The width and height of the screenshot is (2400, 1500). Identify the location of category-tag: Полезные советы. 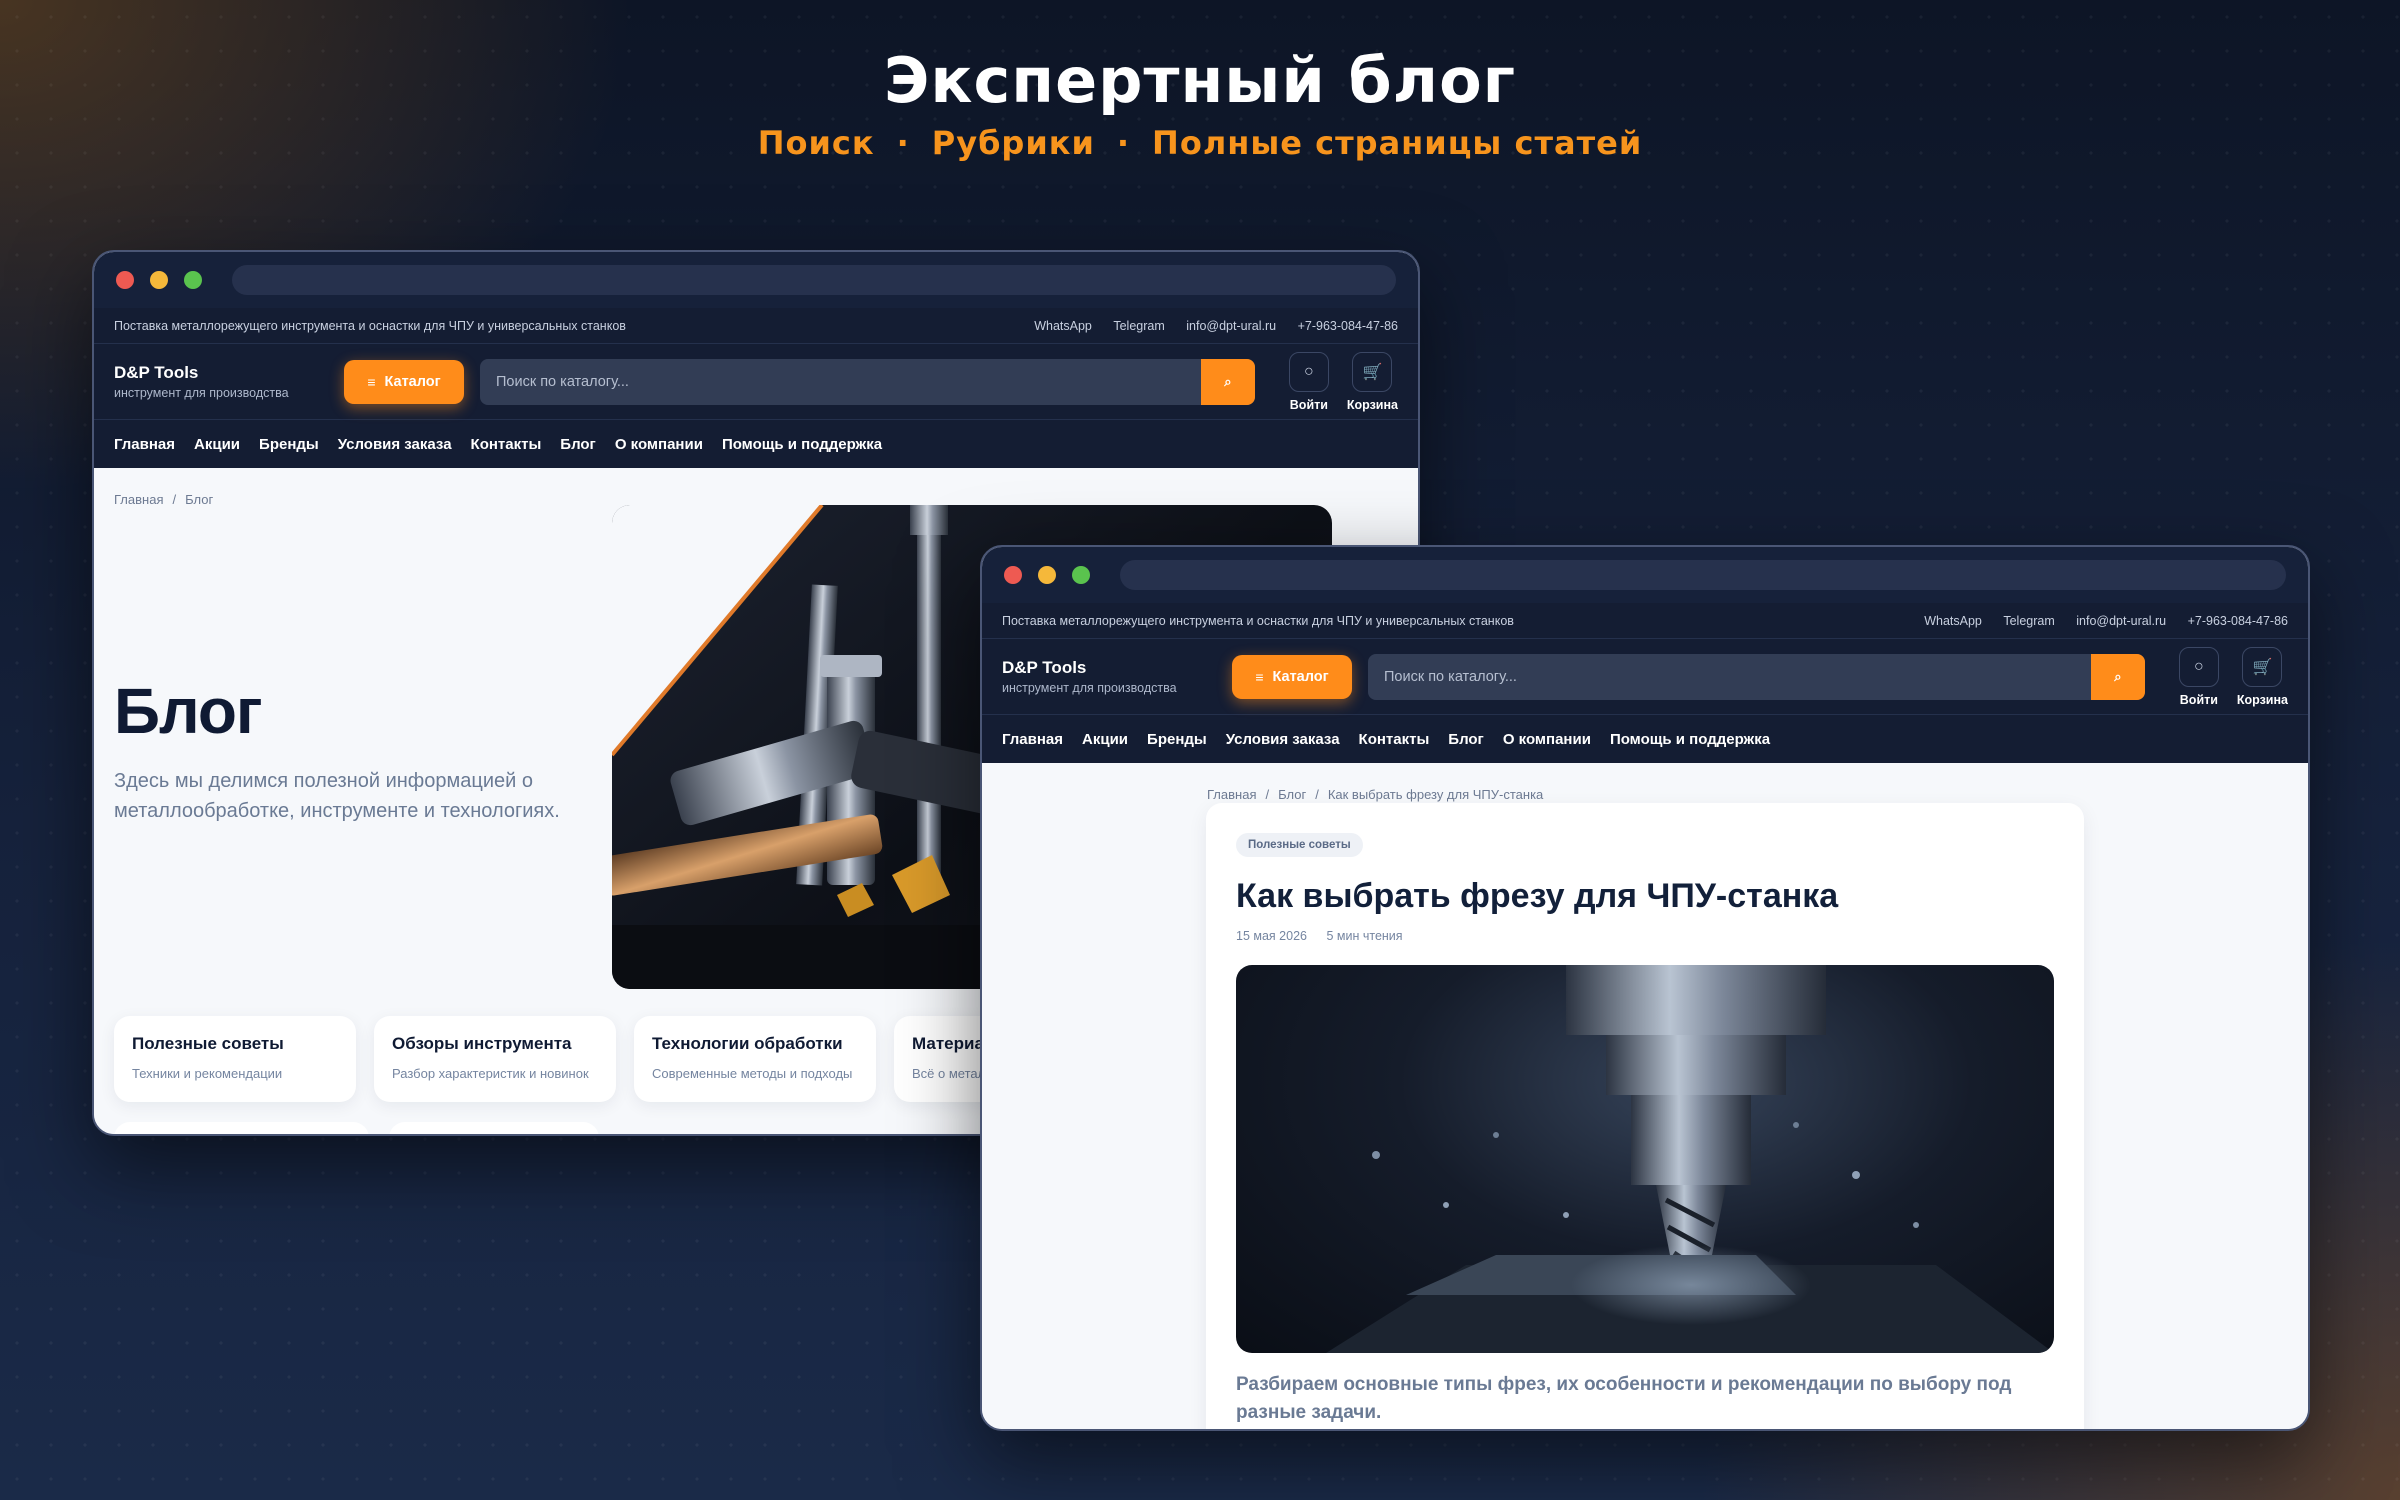
(1299, 845).